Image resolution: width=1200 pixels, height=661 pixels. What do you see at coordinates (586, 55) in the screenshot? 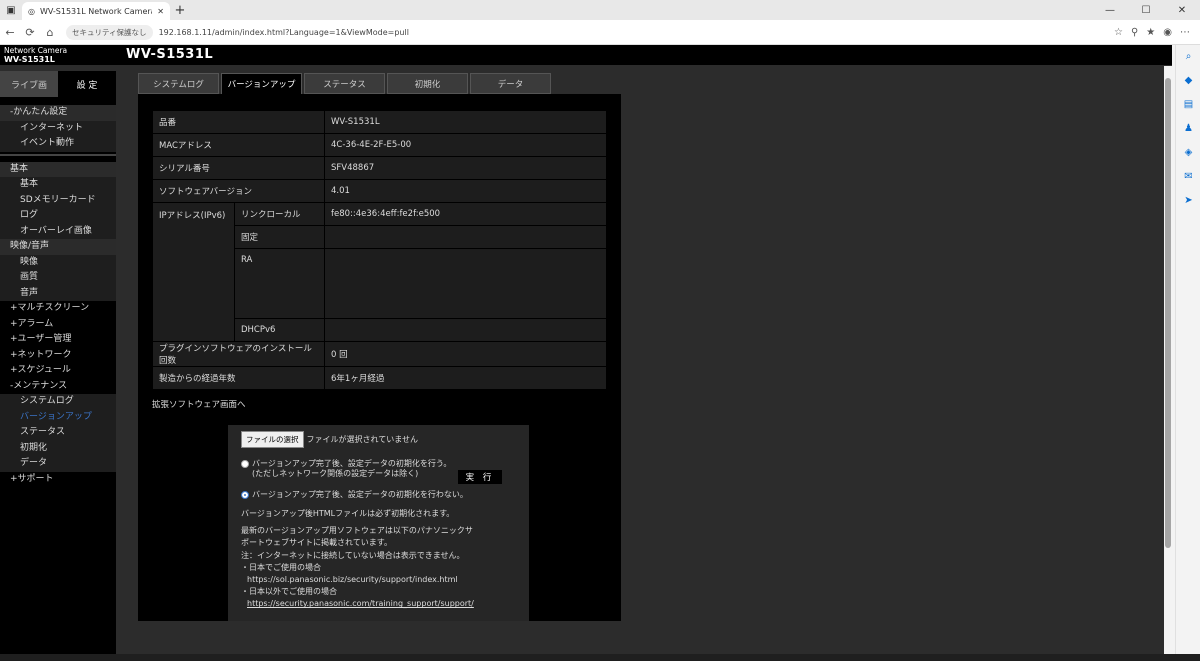
I see `page-header: Network Camera WV-S1531L WV-S1531L` at bounding box center [586, 55].